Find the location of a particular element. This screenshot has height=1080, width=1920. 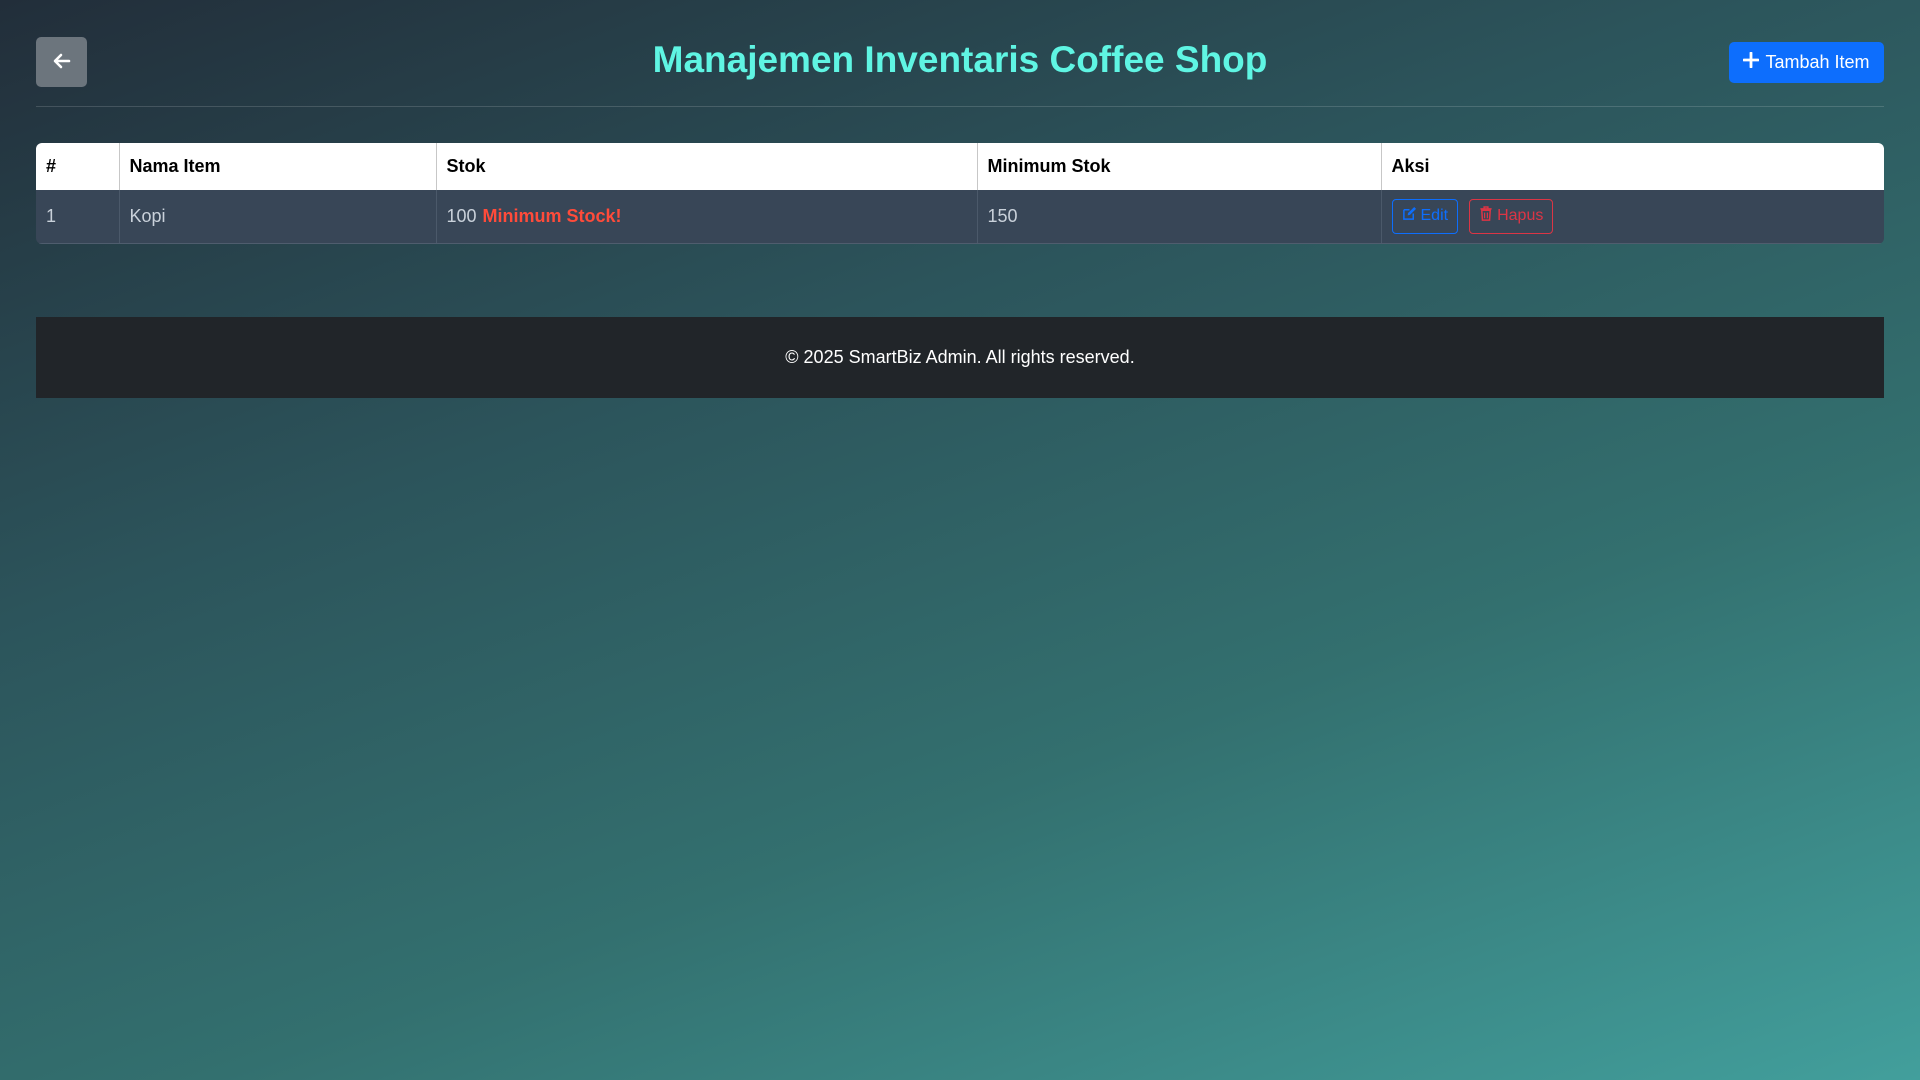

column-header-actions: Aksi is located at coordinates (1632, 166).